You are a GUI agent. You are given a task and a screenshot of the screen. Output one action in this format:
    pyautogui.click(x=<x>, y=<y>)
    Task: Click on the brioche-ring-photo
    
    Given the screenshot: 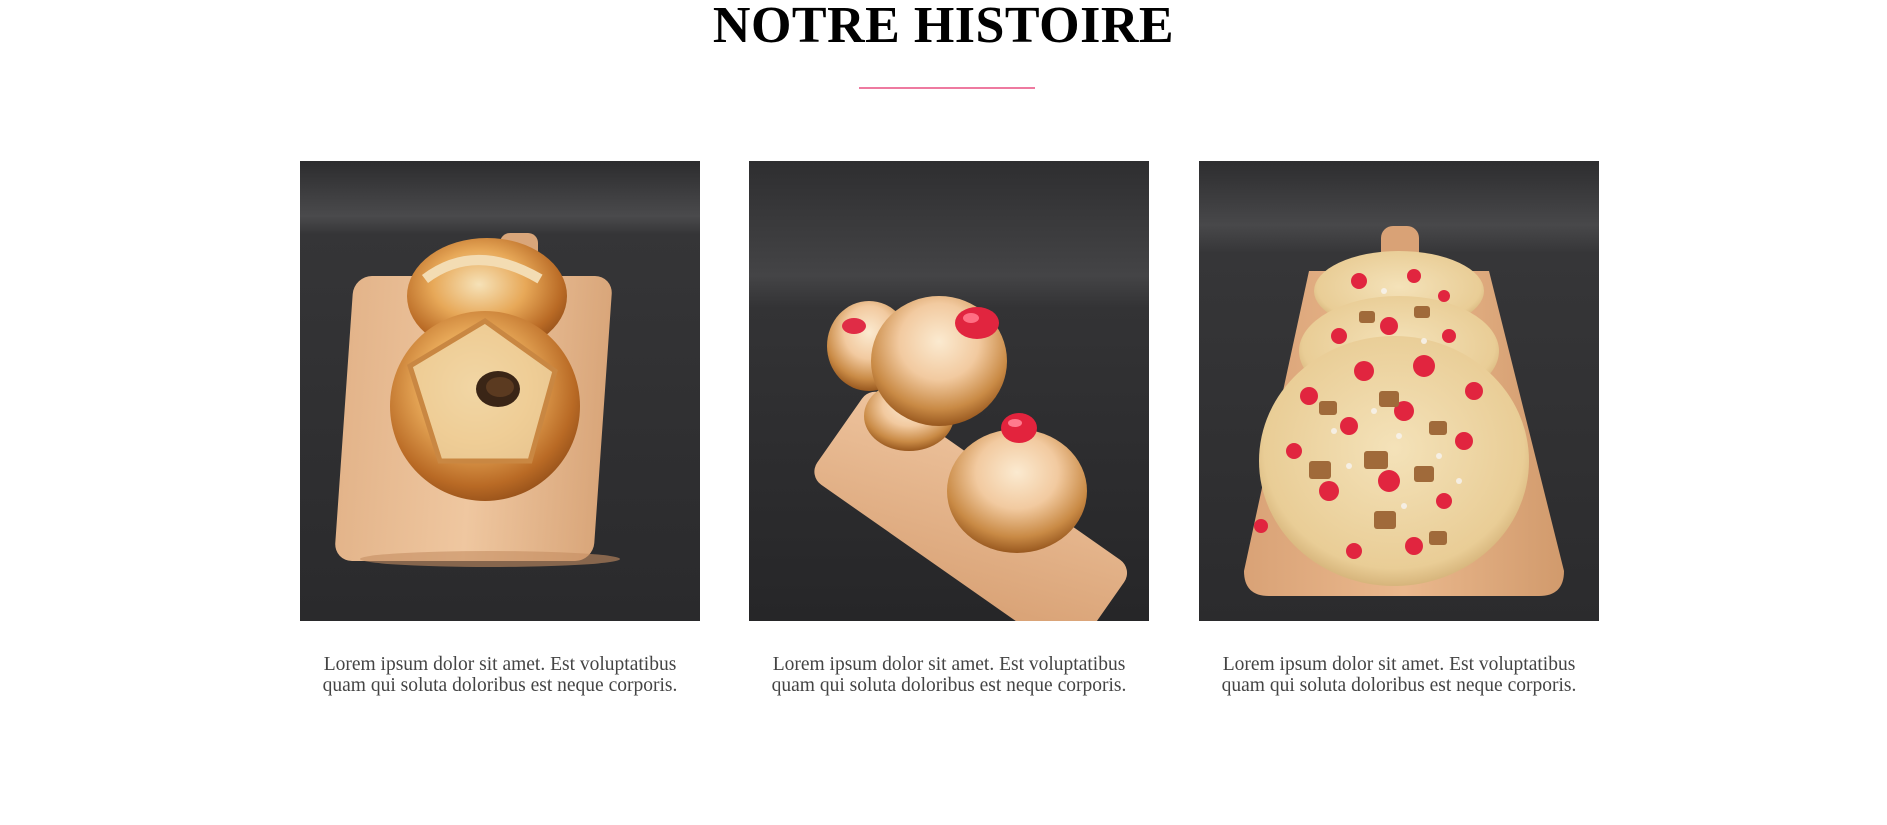 What is the action you would take?
    pyautogui.click(x=500, y=391)
    